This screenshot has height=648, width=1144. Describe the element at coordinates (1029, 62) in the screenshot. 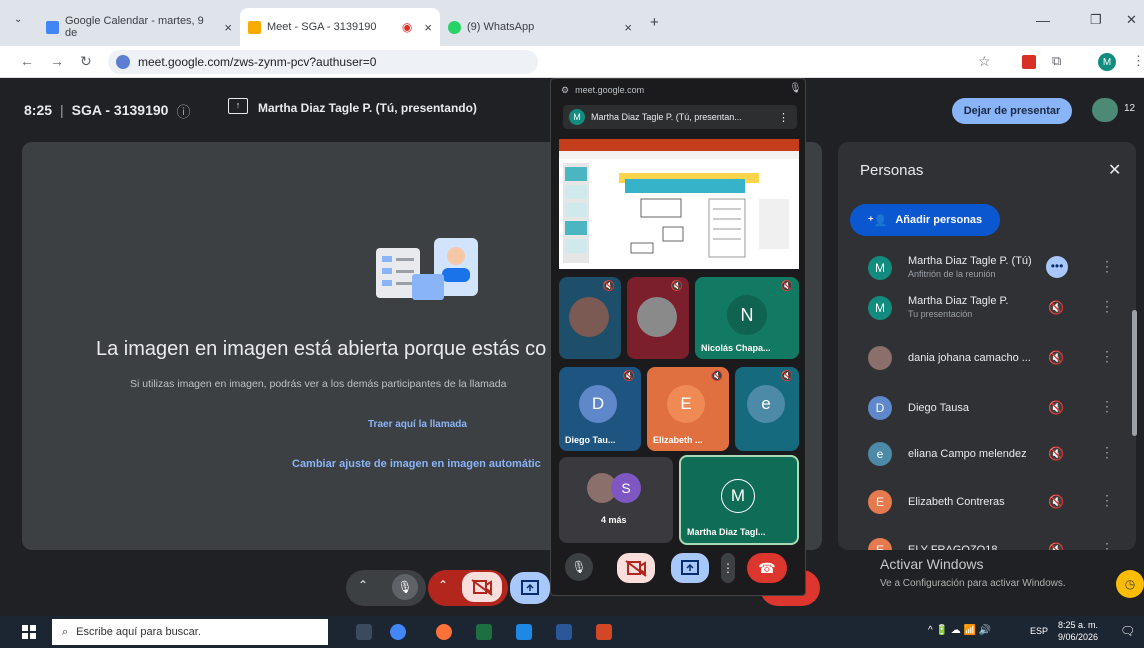

I see `extension-icon` at that location.